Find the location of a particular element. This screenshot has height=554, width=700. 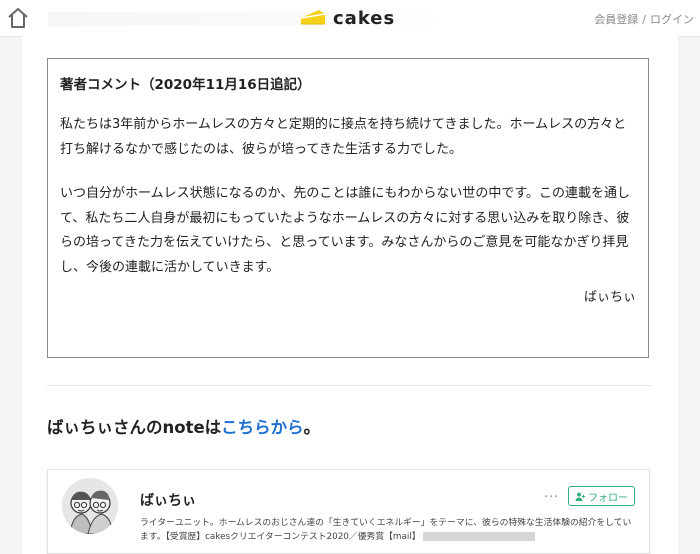

profile-name: ばぃちぃ is located at coordinates (168, 500).